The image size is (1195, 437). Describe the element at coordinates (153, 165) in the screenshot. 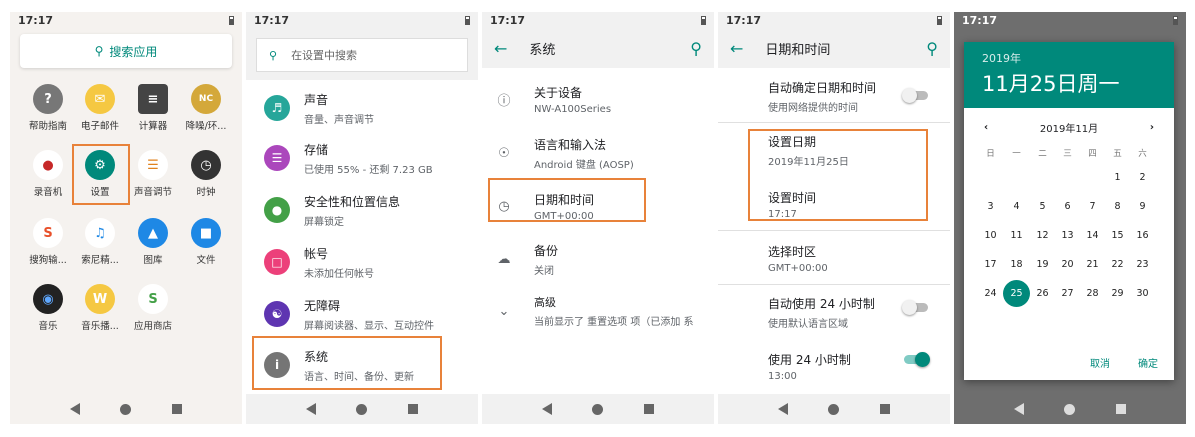

I see `equalizer-icon: ☰` at that location.